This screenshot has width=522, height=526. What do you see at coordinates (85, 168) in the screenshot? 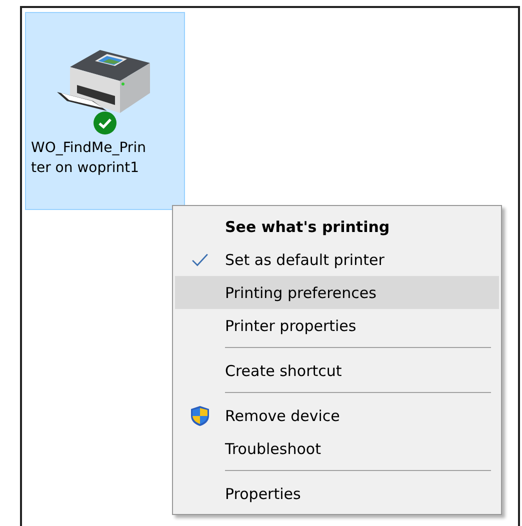
I see `printer-name: ter on woprint1` at bounding box center [85, 168].